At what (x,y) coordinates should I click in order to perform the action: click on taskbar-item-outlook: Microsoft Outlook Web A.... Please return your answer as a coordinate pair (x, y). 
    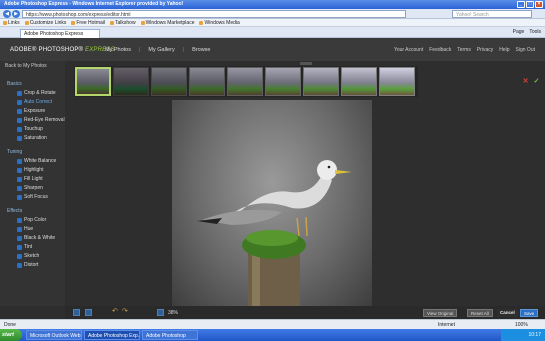
    Looking at the image, I should click on (54, 335).